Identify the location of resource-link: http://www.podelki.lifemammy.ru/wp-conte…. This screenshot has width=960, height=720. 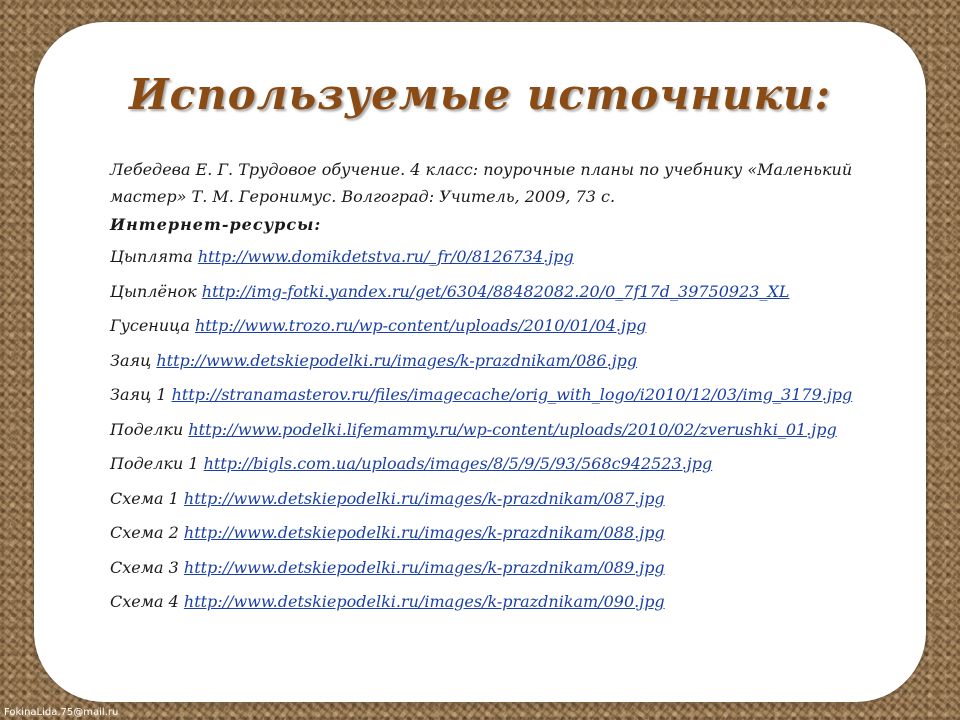
(512, 429).